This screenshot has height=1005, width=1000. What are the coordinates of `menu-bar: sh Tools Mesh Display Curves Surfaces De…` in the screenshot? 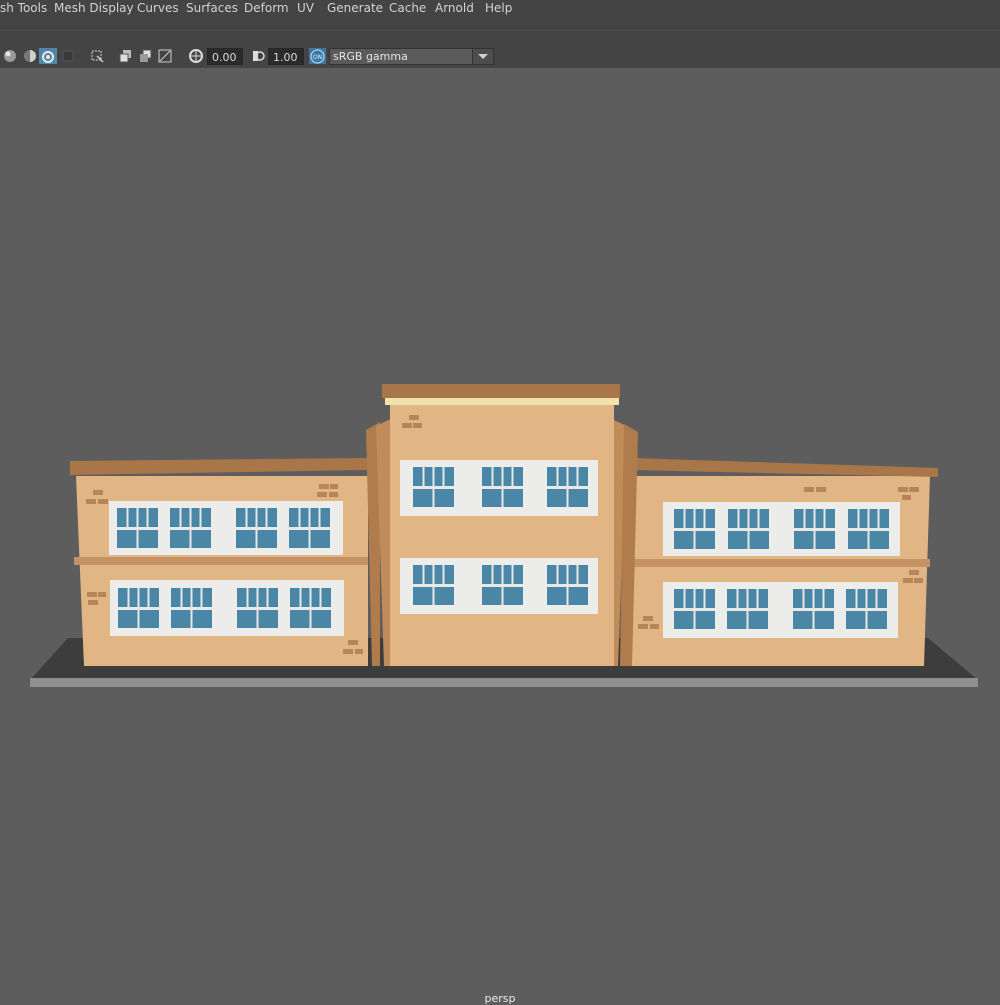 It's located at (500, 14).